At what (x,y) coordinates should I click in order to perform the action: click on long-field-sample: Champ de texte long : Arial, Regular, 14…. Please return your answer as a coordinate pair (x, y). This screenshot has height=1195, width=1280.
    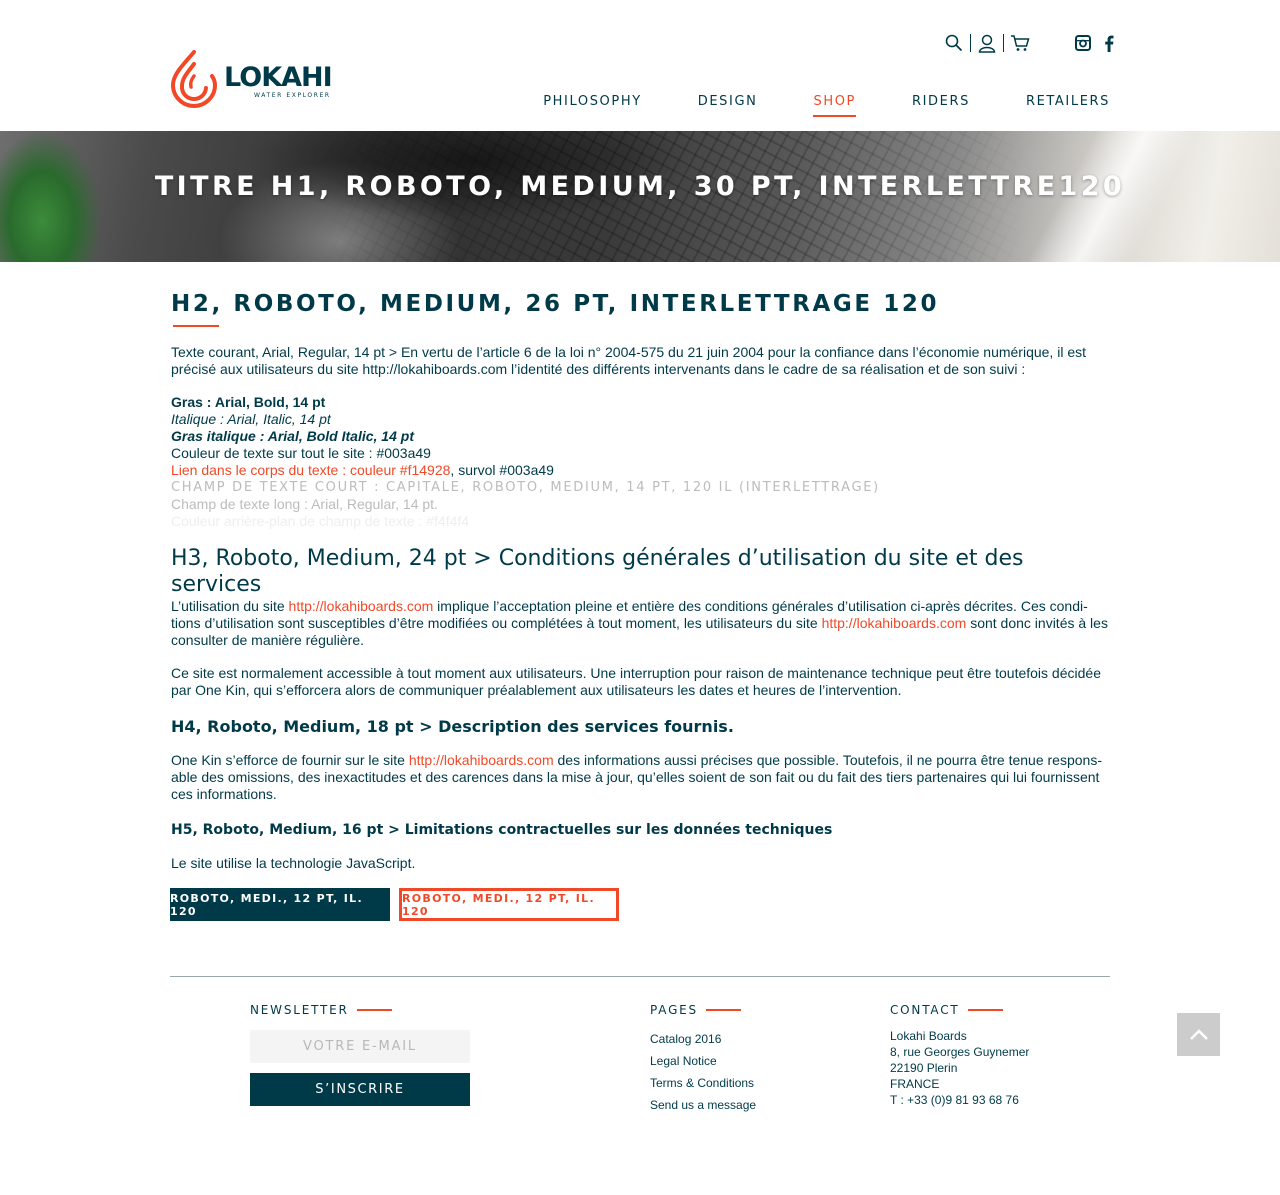
    Looking at the image, I should click on (304, 504).